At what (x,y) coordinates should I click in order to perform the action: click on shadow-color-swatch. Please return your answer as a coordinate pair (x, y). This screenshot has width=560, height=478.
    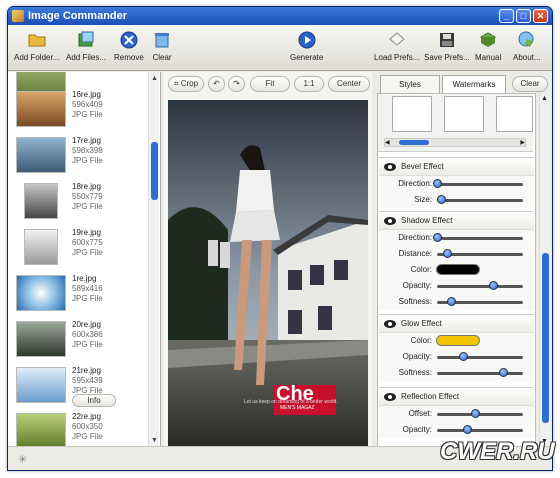
    Looking at the image, I should click on (458, 269).